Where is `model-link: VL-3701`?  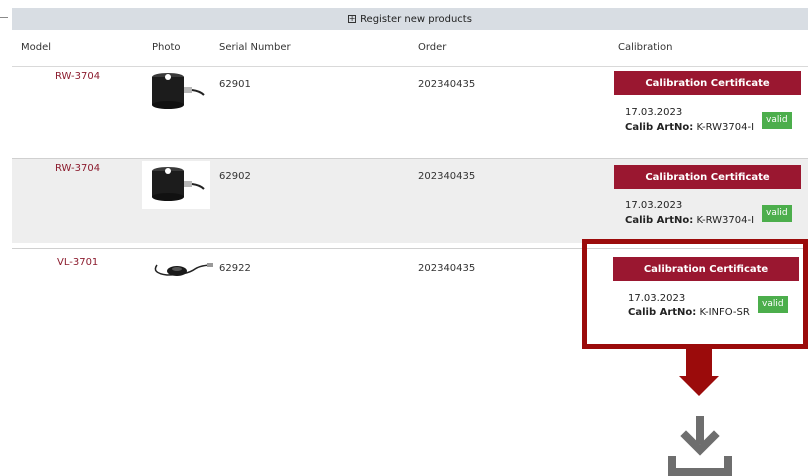
model-link: VL-3701 is located at coordinates (77, 262).